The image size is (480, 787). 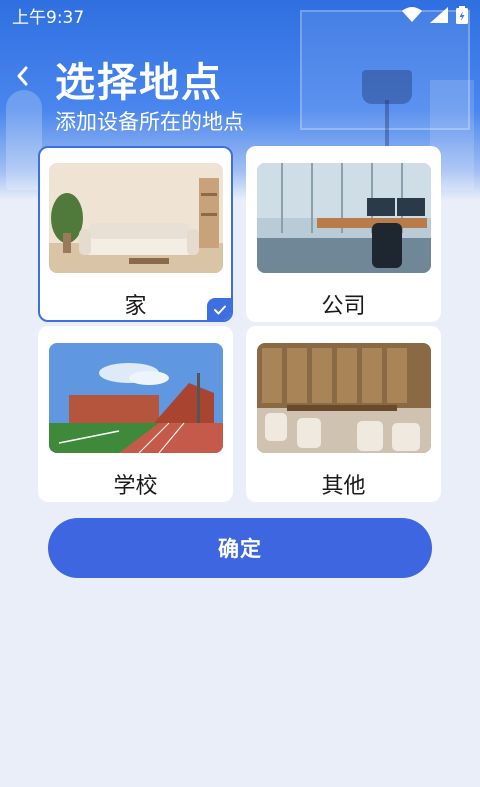 I want to click on status-icons, so click(x=435, y=15).